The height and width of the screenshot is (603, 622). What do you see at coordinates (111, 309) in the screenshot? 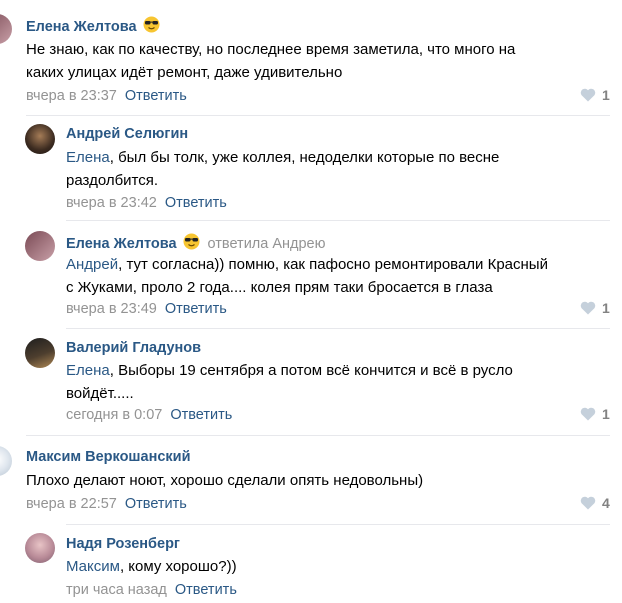
I see `comment-time: вчера в 23:49` at bounding box center [111, 309].